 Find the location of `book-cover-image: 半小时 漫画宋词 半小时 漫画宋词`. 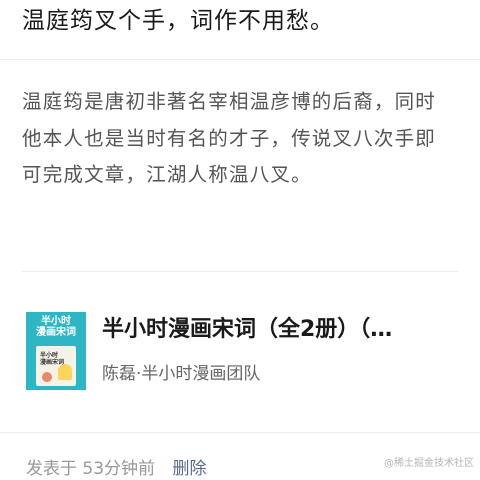

book-cover-image: 半小时 漫画宋词 半小时 漫画宋词 is located at coordinates (56, 351).